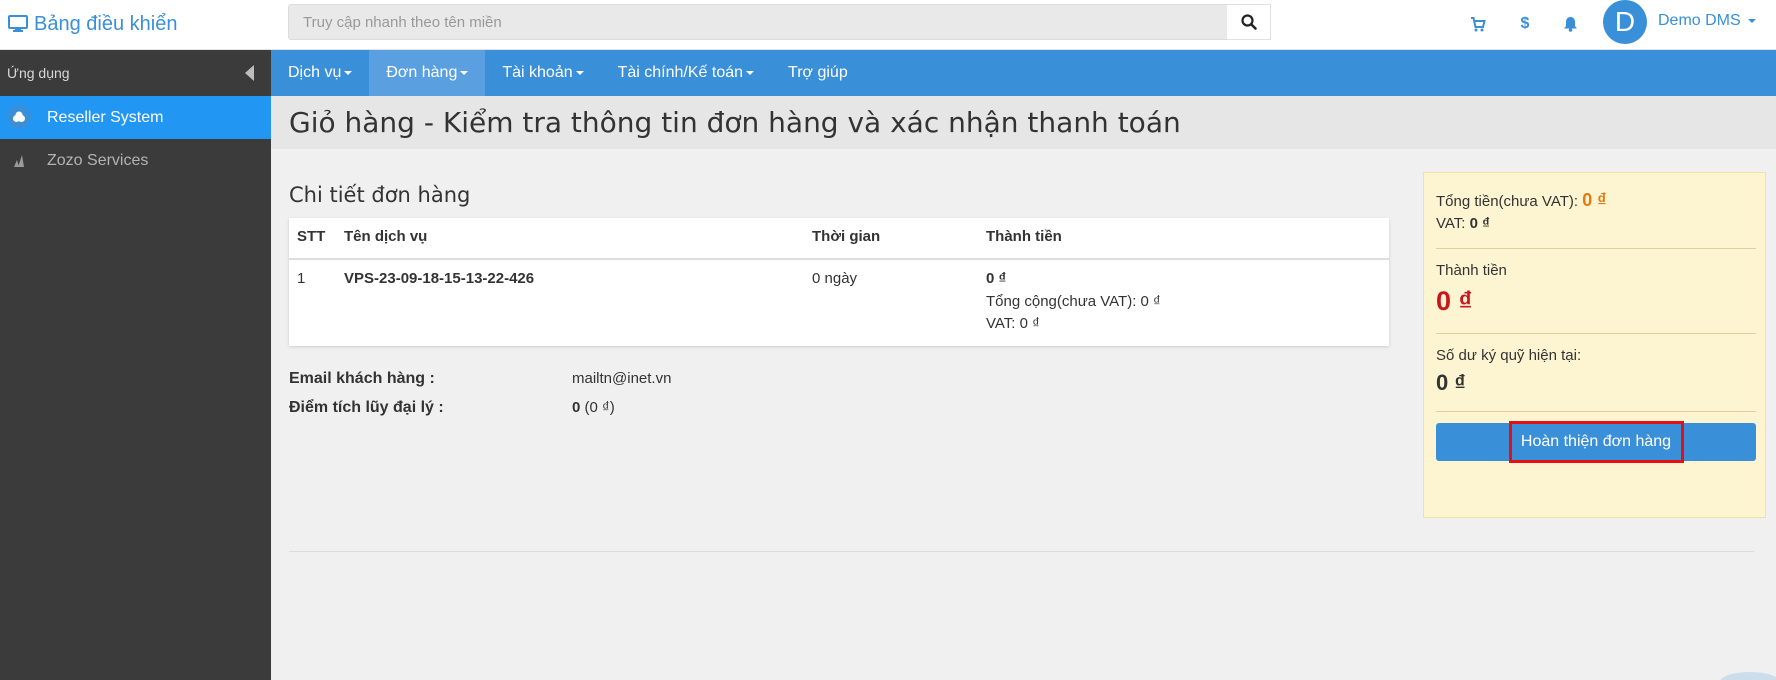  Describe the element at coordinates (599, 407) in the screenshot. I see `points-money: (0 ₫)` at that location.